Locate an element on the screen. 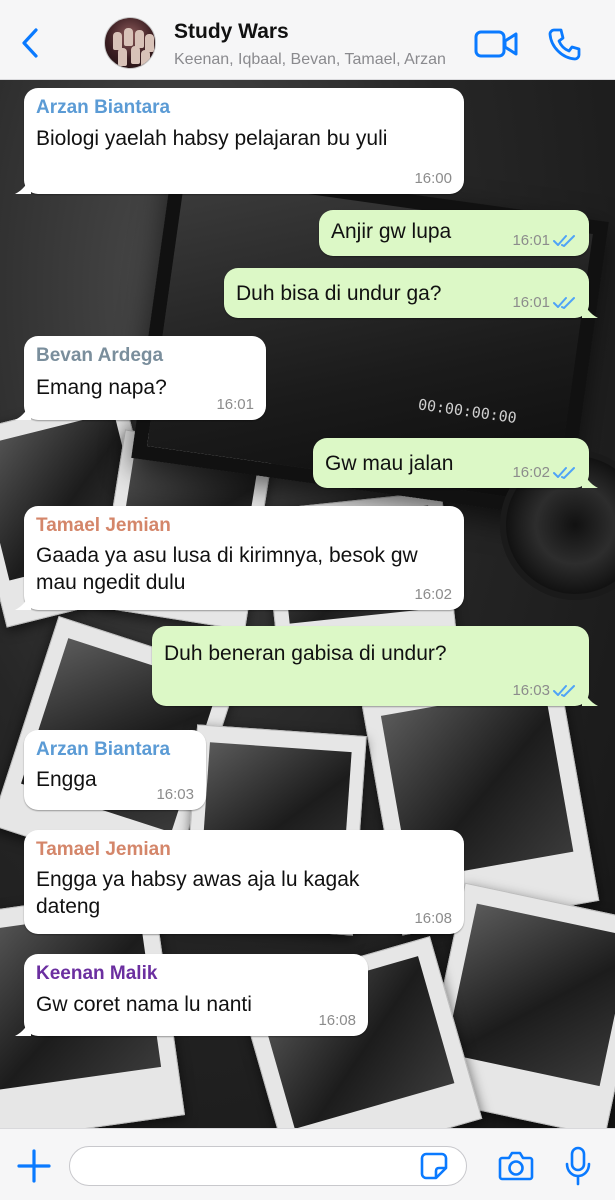 The height and width of the screenshot is (1200, 615). sticker-button is located at coordinates (434, 1166).